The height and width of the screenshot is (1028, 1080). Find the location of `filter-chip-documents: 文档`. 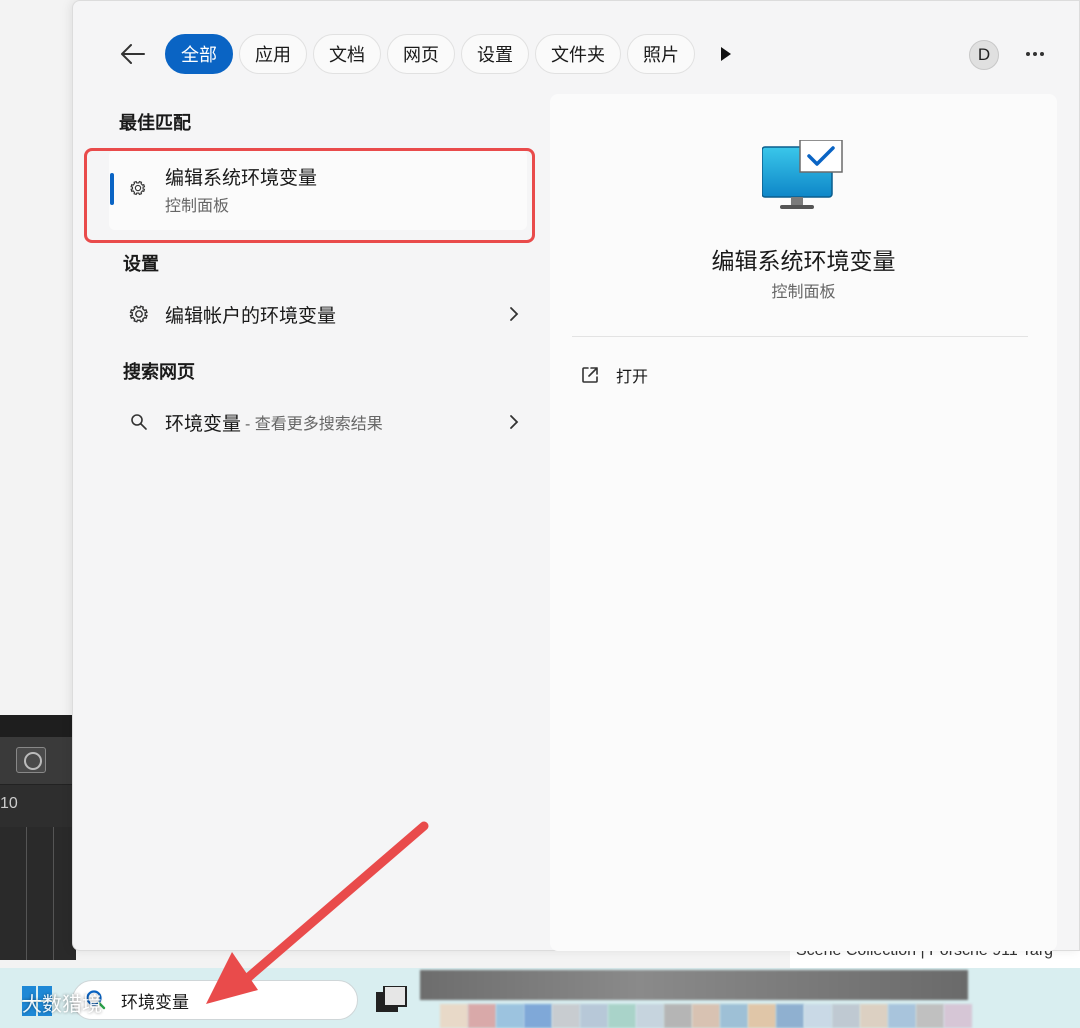

filter-chip-documents: 文档 is located at coordinates (347, 54).